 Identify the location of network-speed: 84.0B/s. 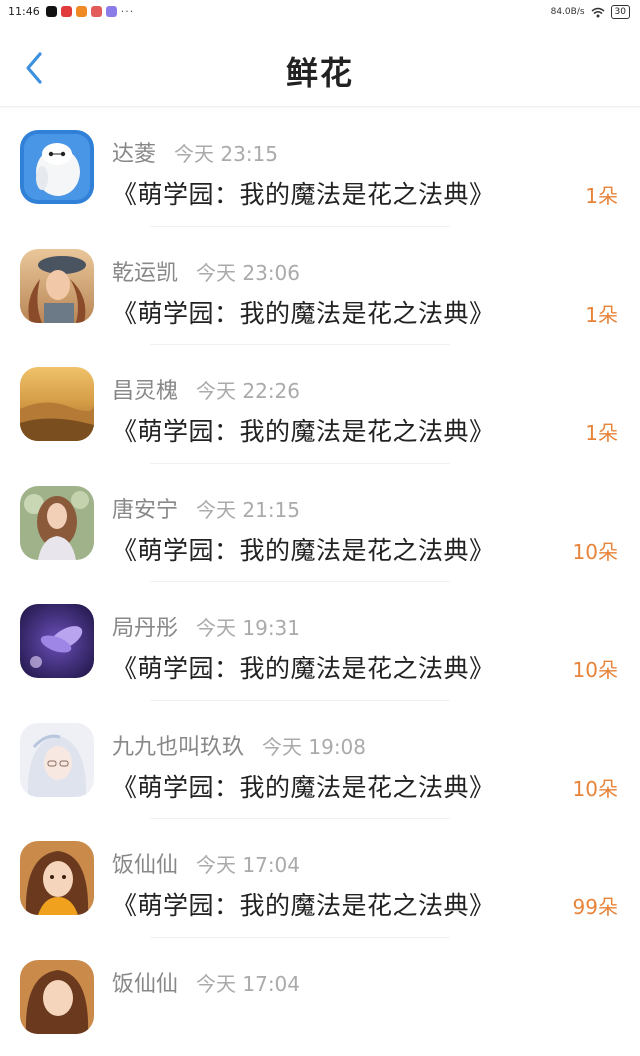
(568, 12).